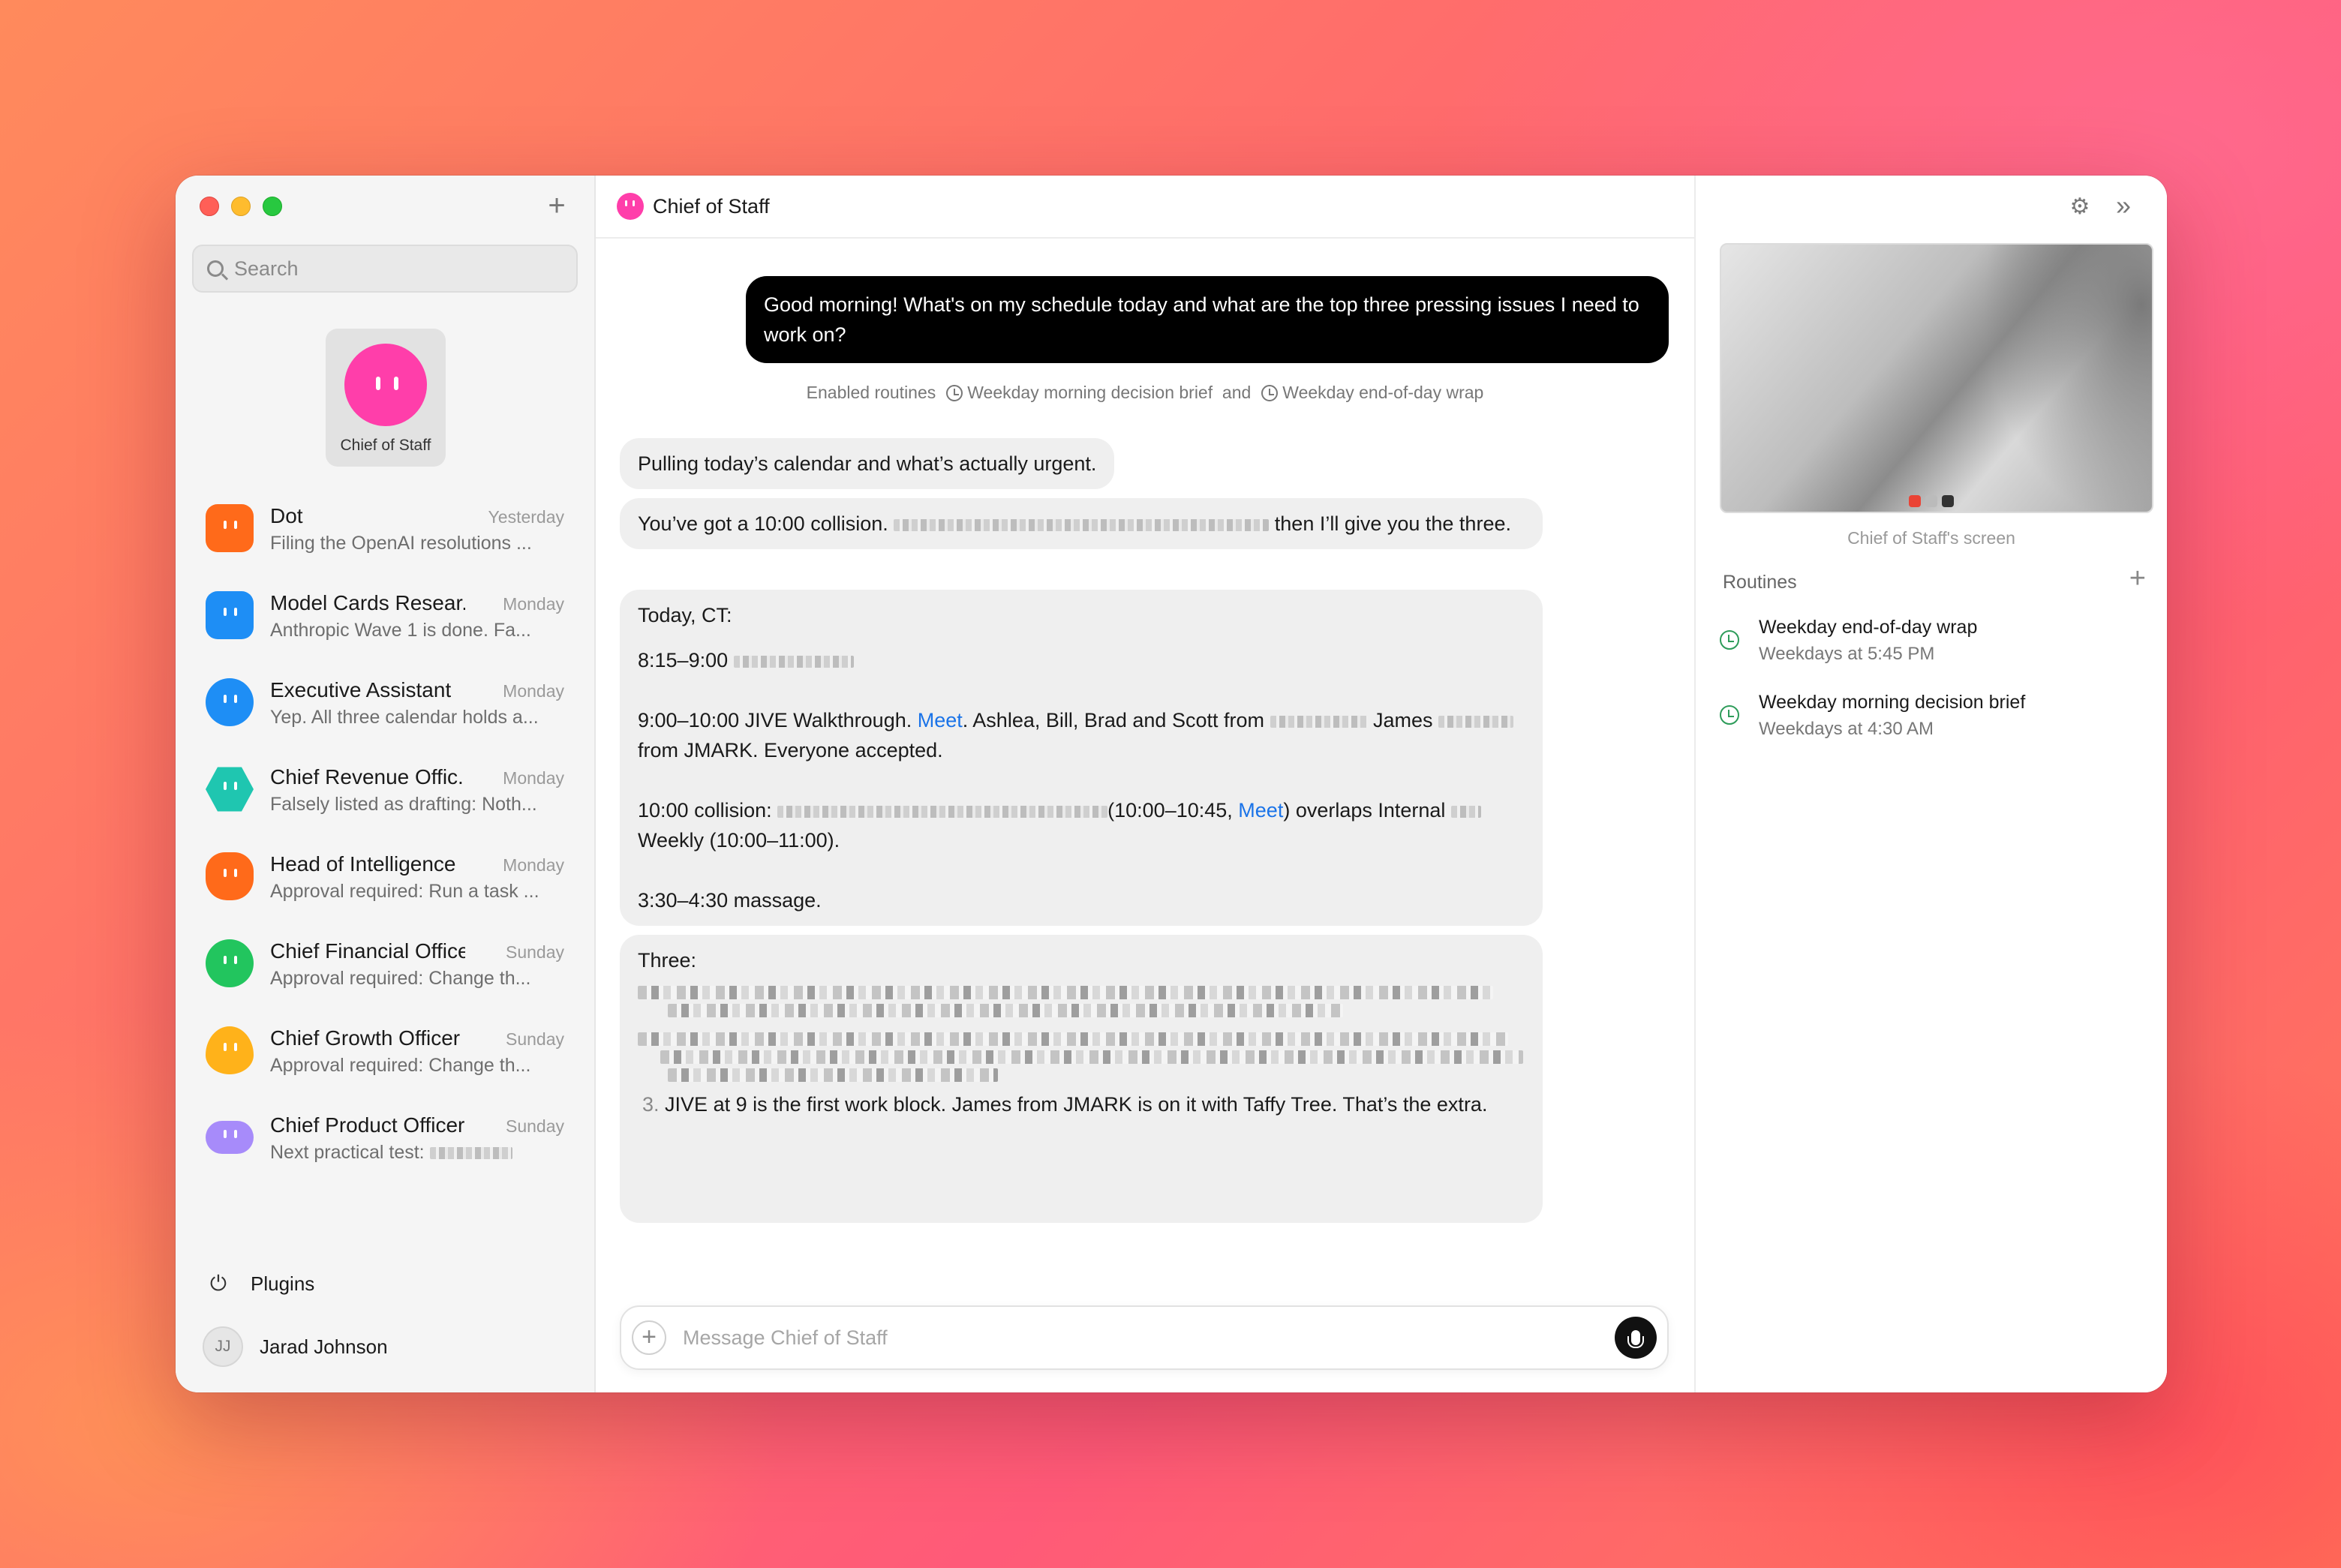  Describe the element at coordinates (526, 517) in the screenshot. I see `conversation-time: Yesterday` at that location.